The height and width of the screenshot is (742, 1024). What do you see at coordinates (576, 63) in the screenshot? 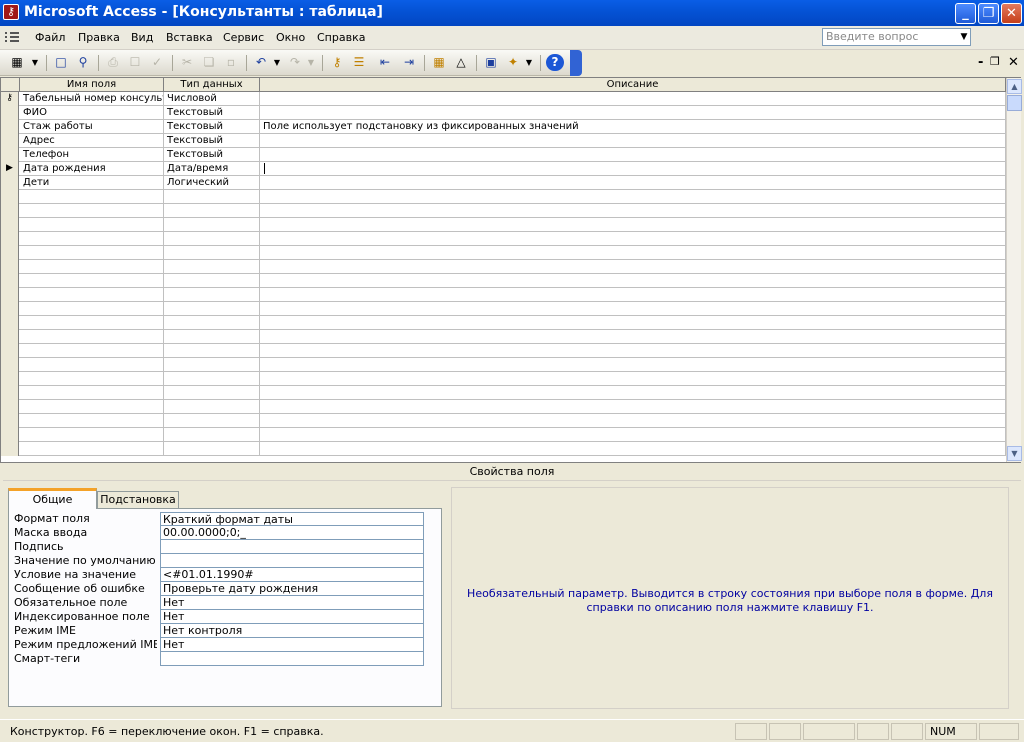
I see `toolbar-options-icon` at bounding box center [576, 63].